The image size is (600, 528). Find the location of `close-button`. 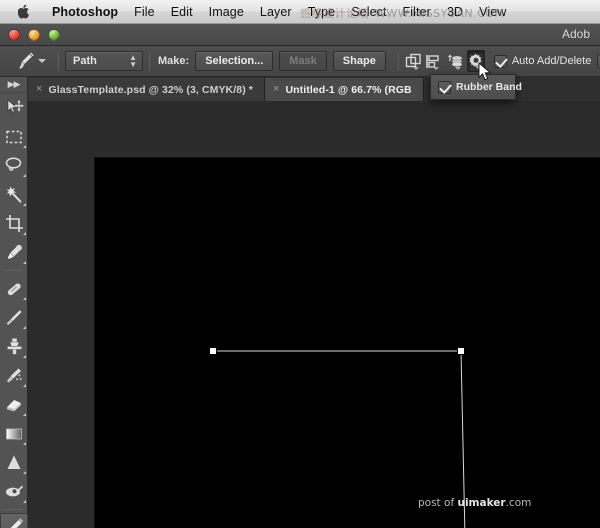

close-button is located at coordinates (14, 34).